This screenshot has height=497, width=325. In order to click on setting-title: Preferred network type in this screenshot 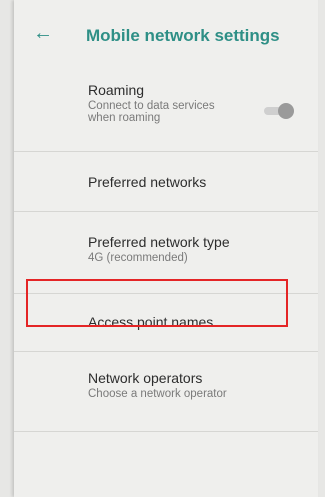, I will do `click(159, 242)`.